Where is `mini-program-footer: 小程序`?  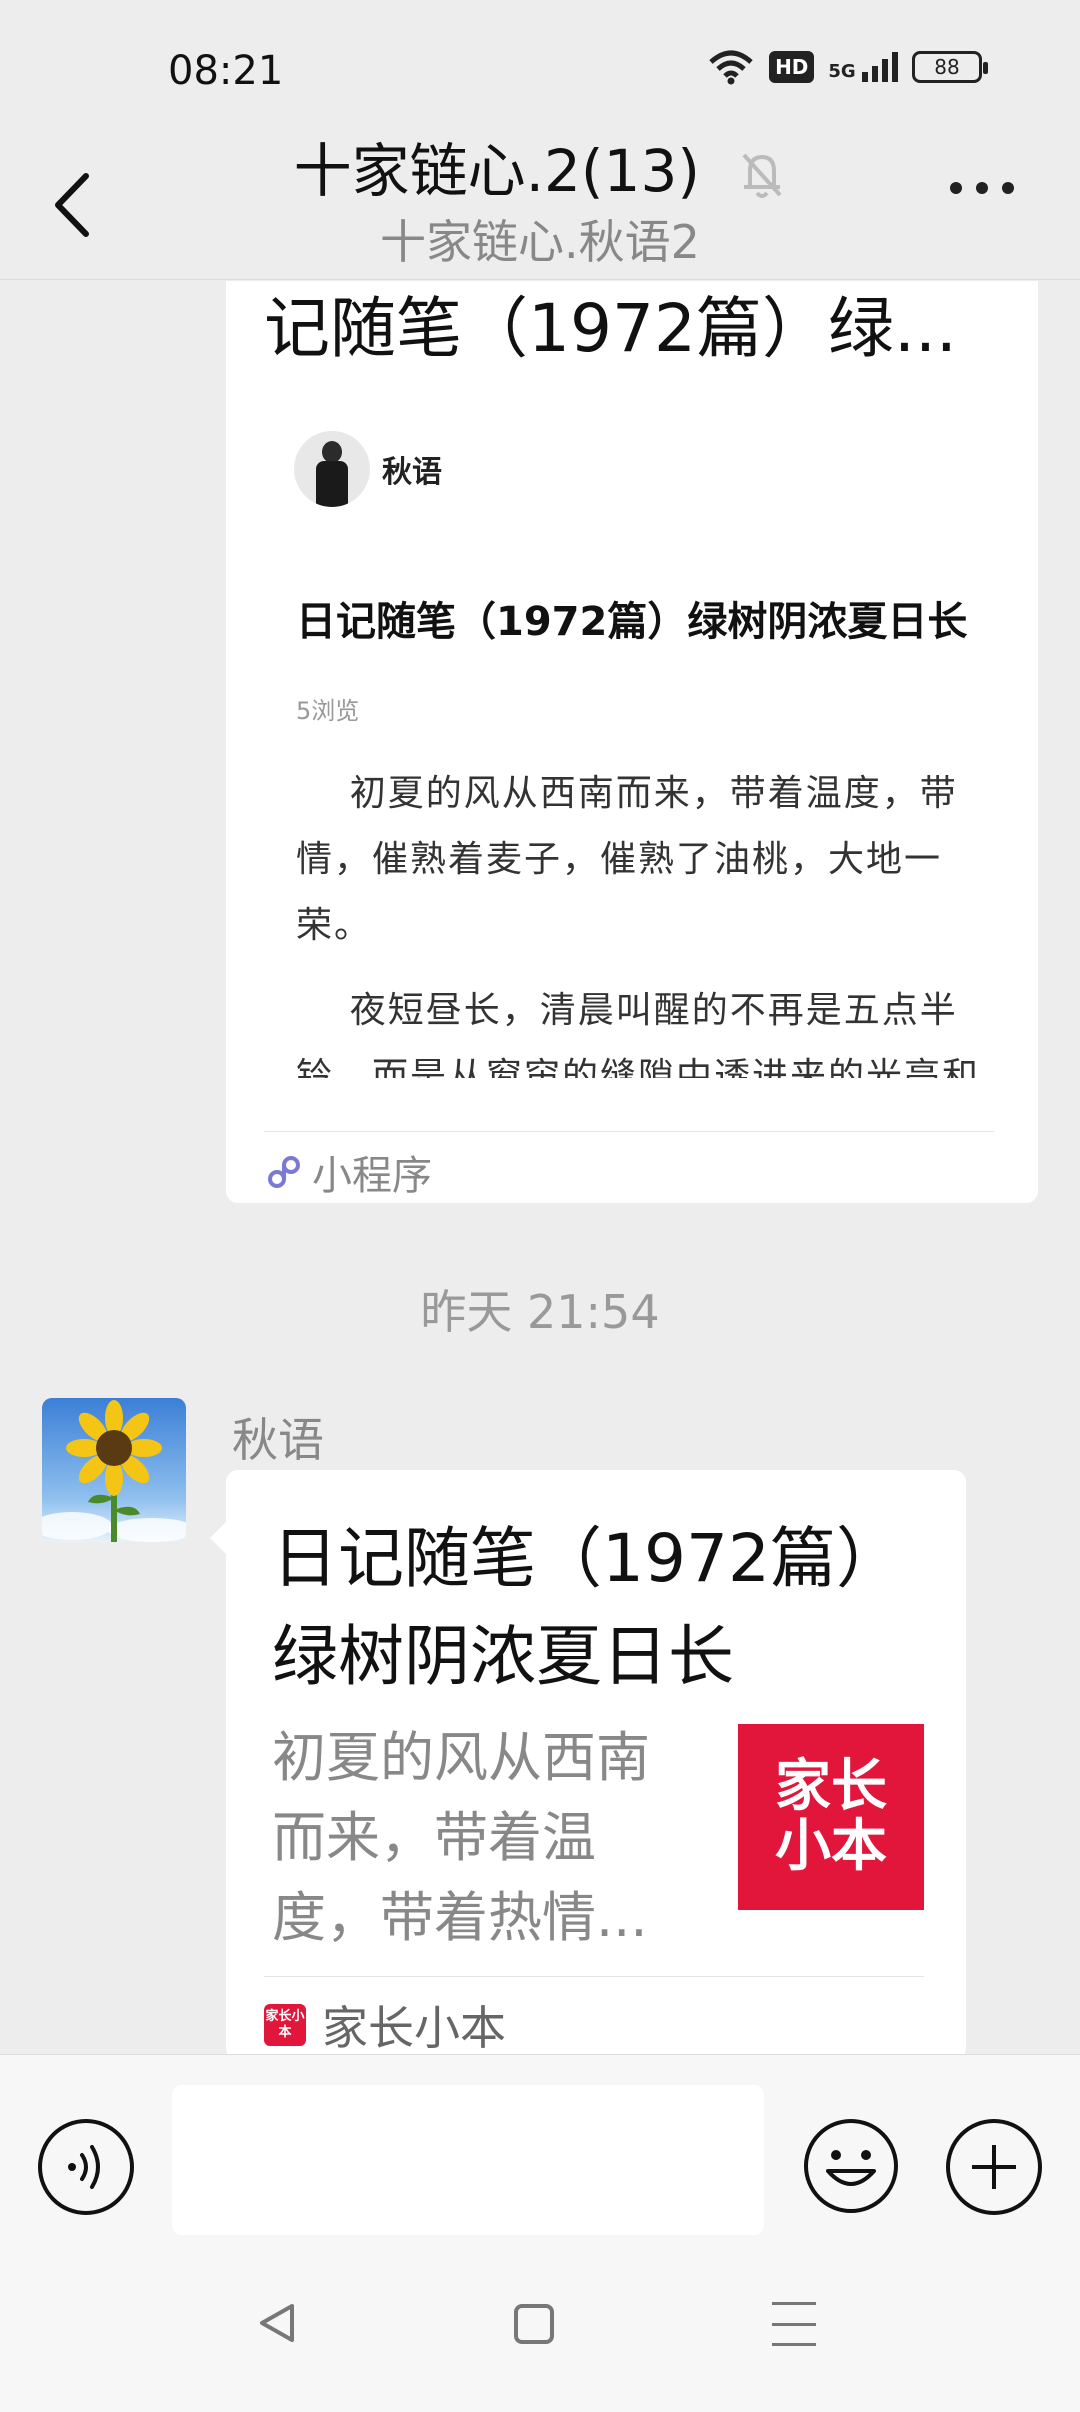 mini-program-footer: 小程序 is located at coordinates (349, 1172).